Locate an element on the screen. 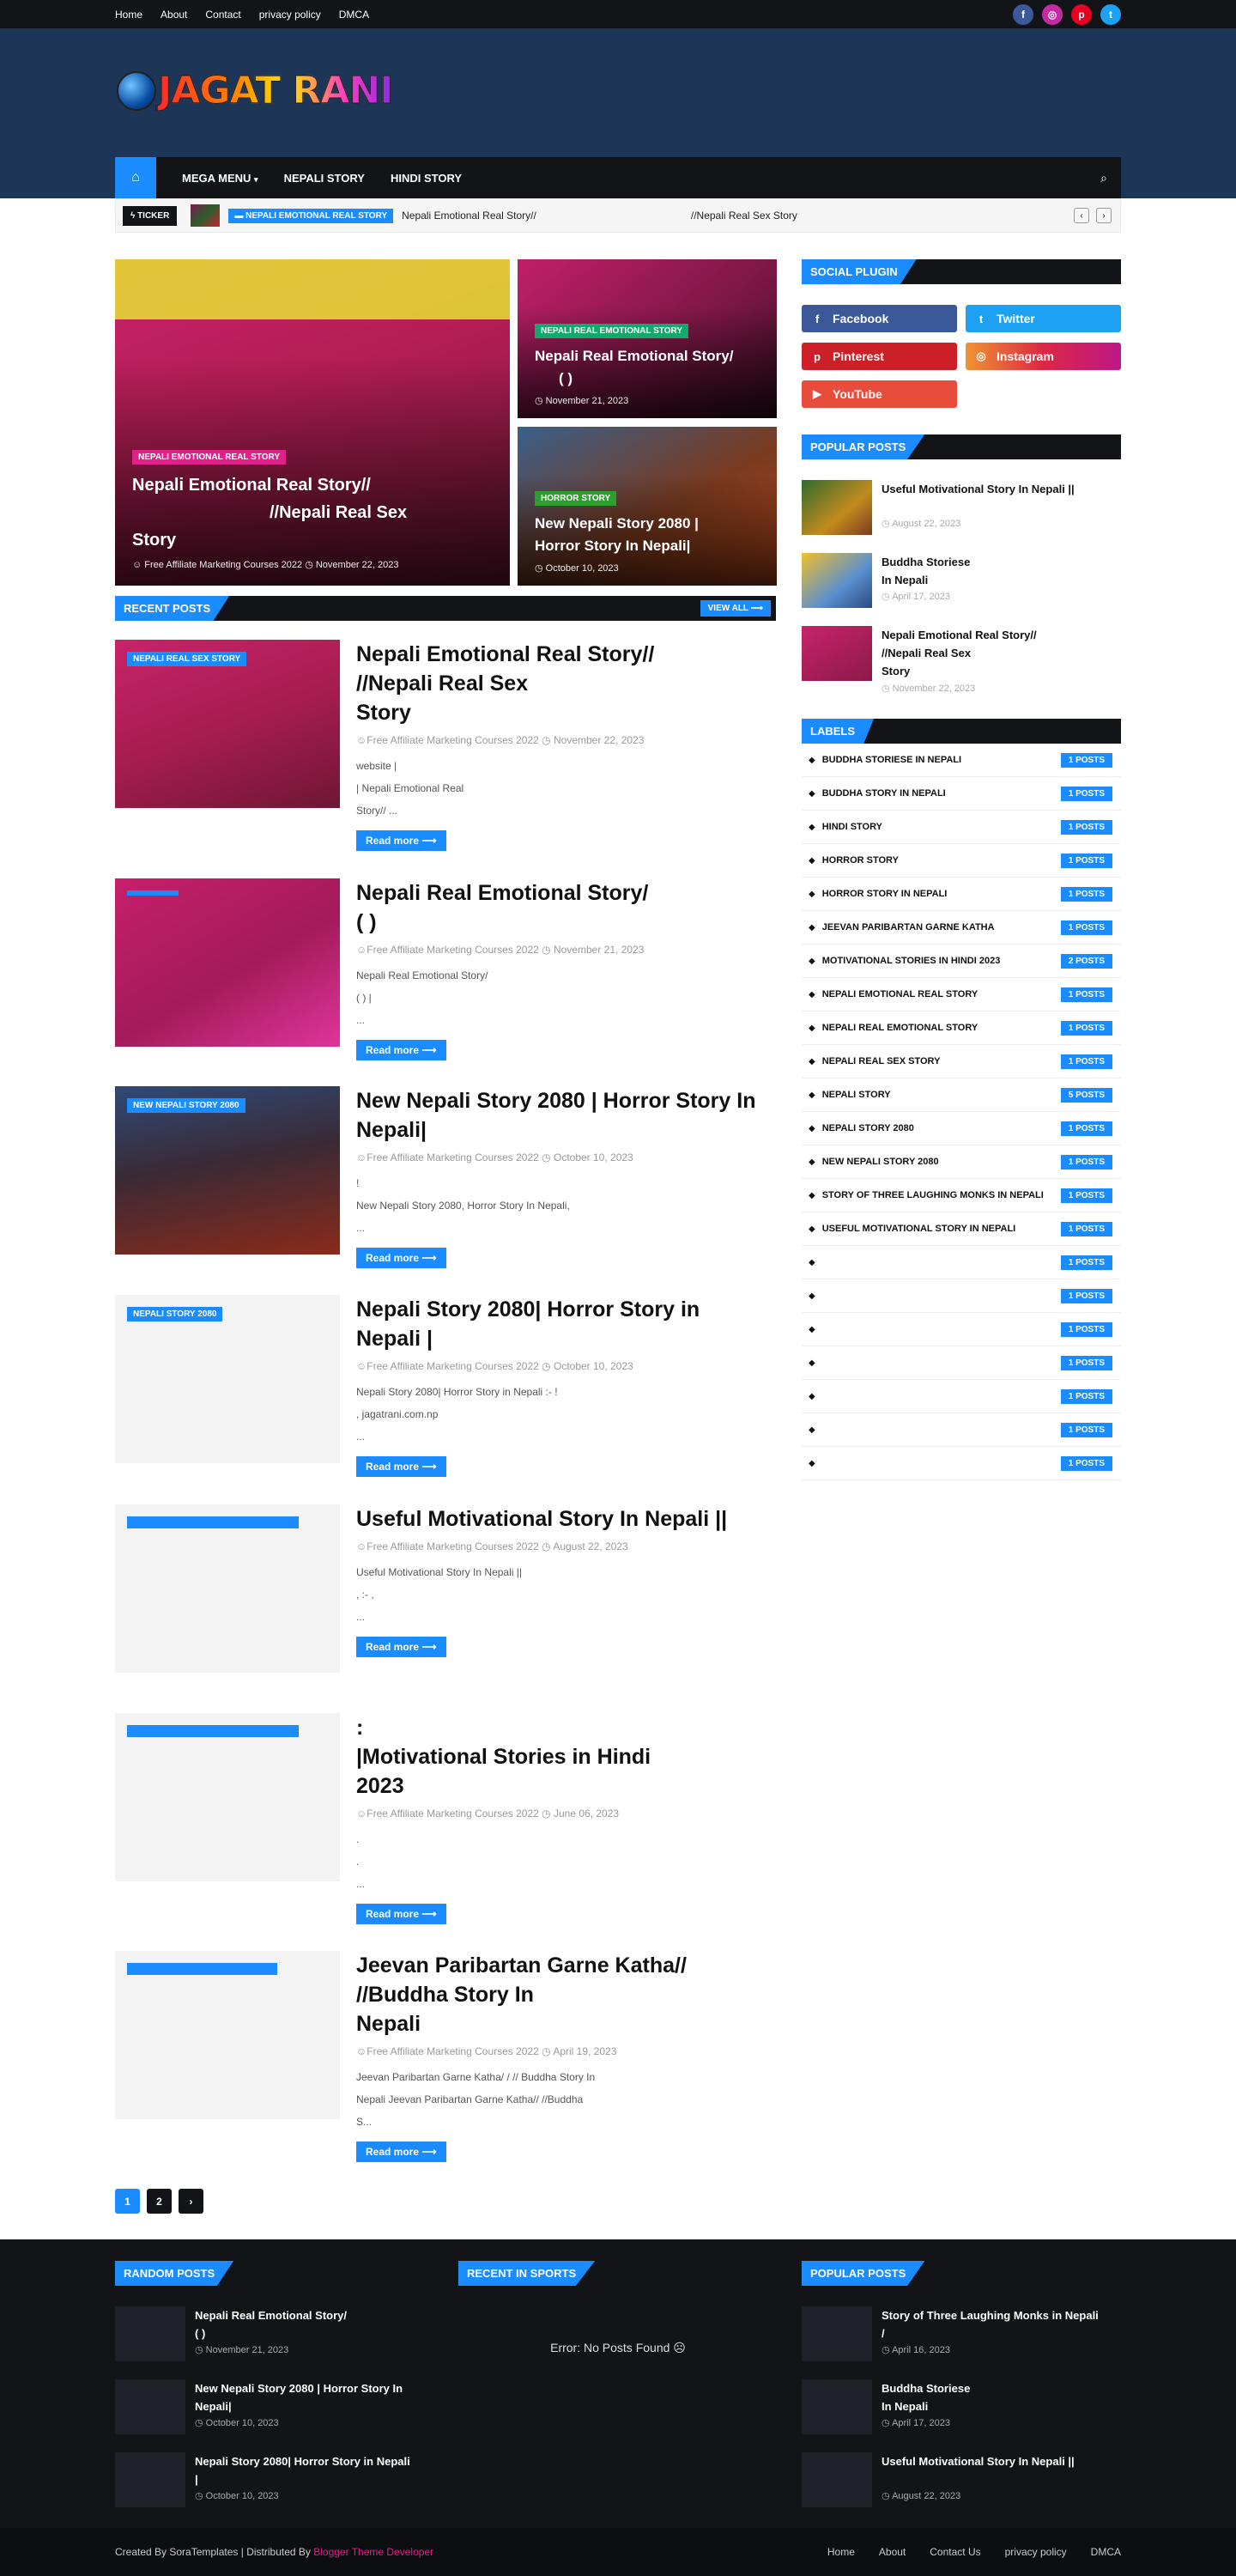 The width and height of the screenshot is (1236, 2576). featured-2-title: Nepali Real Emotional Story/ ( ) is located at coordinates (647, 367).